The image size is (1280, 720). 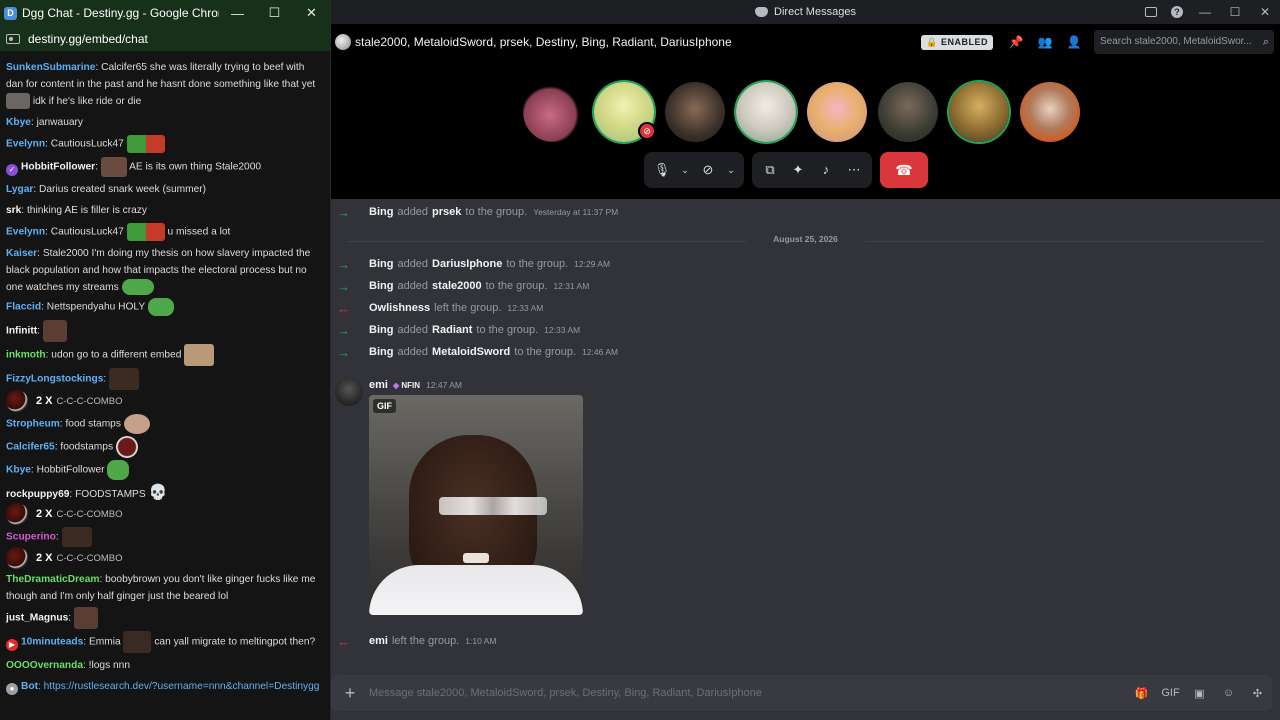 I want to click on apps-icon: ✣, so click(x=1257, y=693).